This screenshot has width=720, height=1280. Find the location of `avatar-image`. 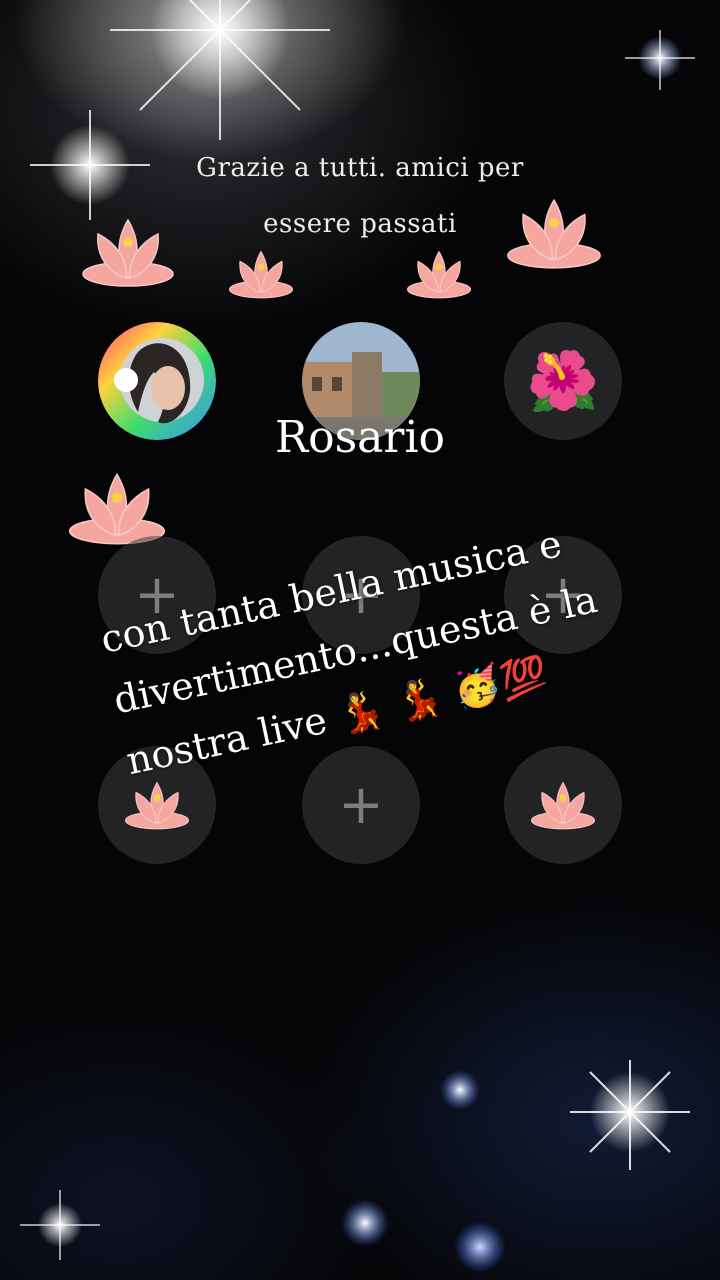

avatar-image is located at coordinates (157, 381).